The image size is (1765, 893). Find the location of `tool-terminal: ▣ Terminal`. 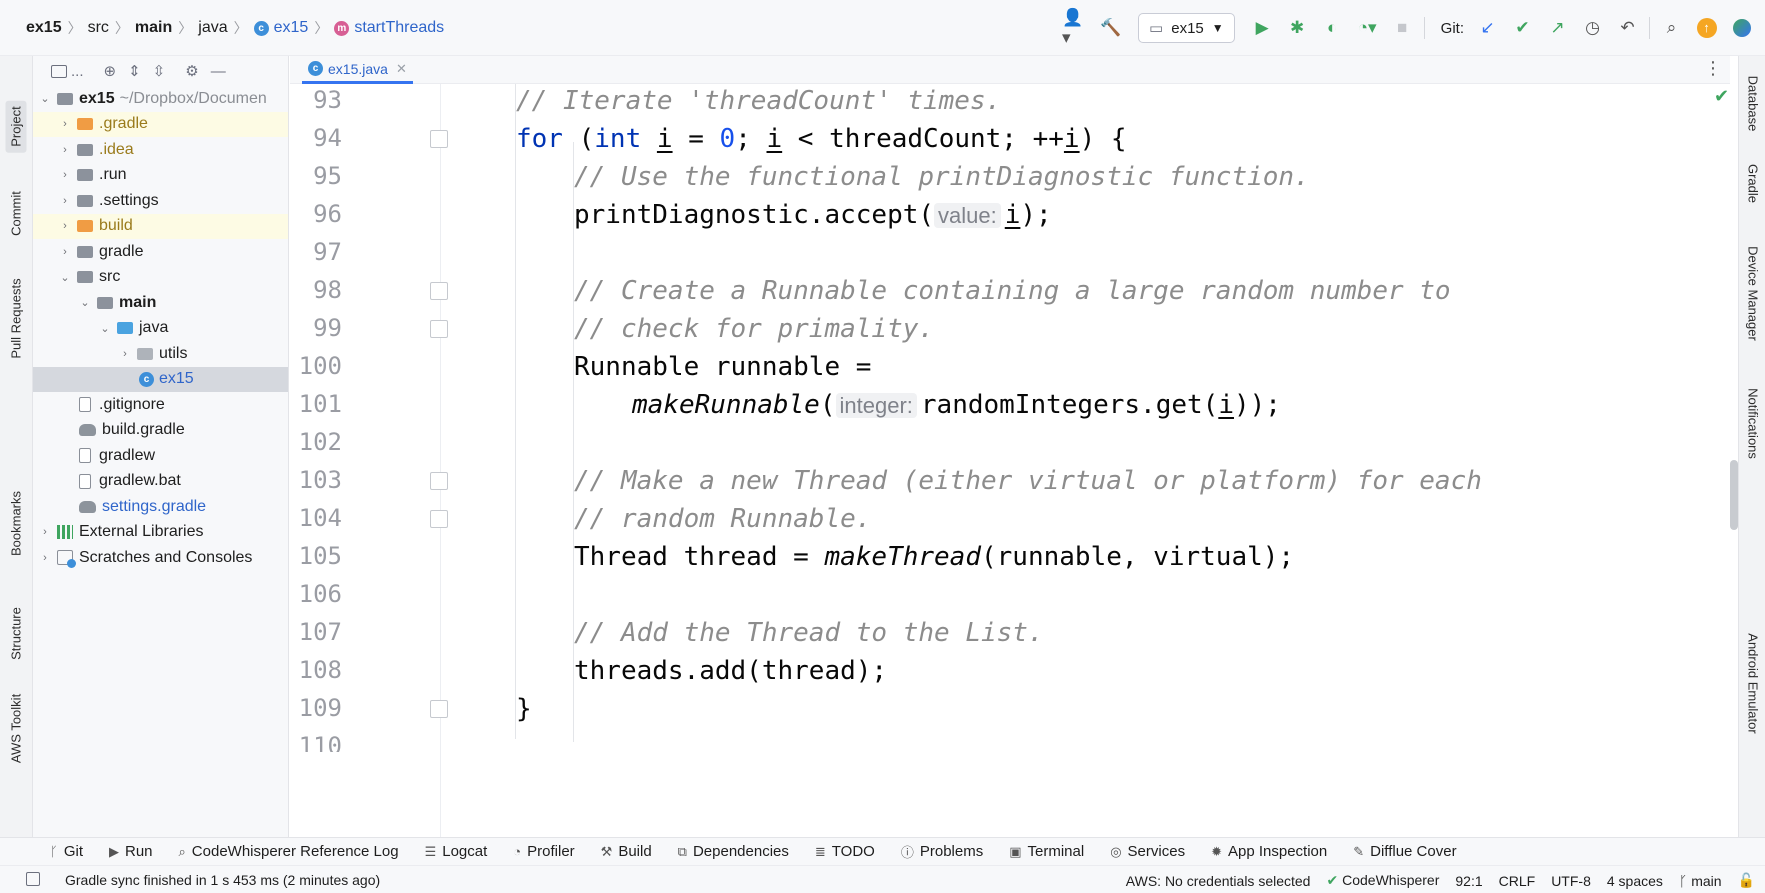

tool-terminal: ▣ Terminal is located at coordinates (1046, 851).